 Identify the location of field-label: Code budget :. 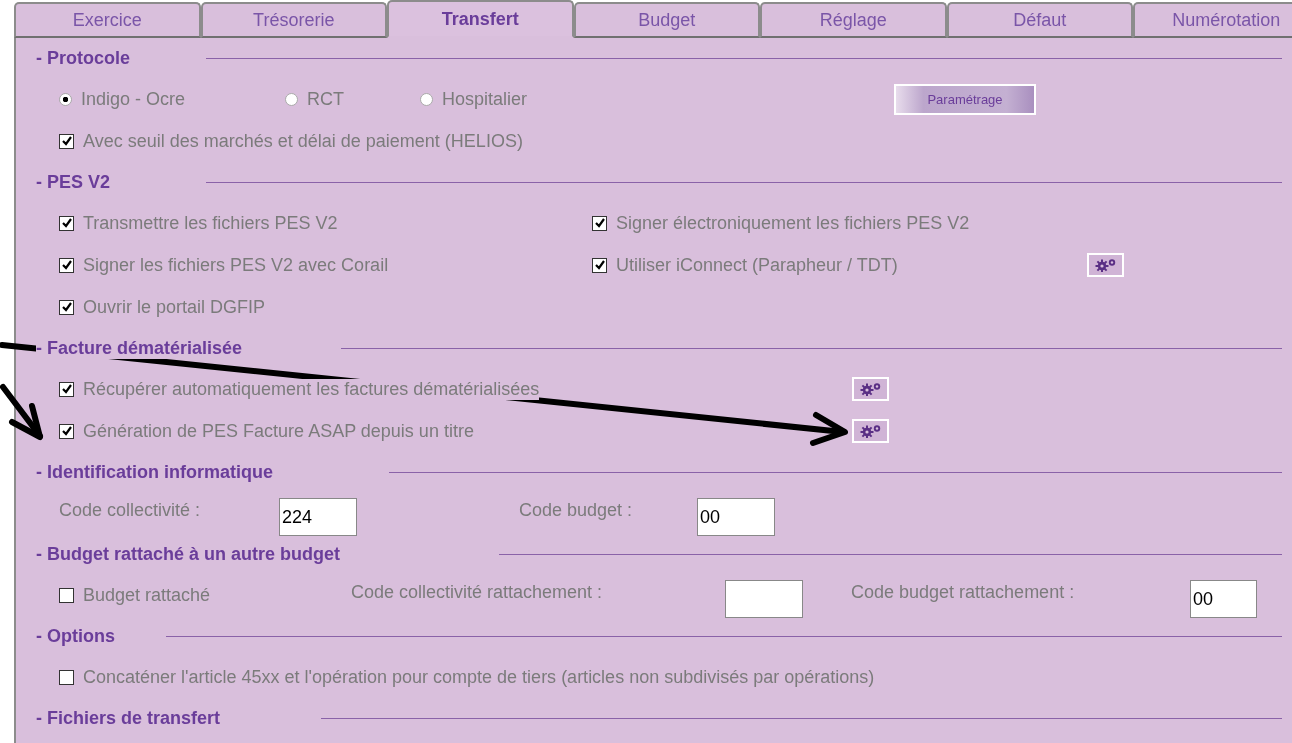
(576, 510).